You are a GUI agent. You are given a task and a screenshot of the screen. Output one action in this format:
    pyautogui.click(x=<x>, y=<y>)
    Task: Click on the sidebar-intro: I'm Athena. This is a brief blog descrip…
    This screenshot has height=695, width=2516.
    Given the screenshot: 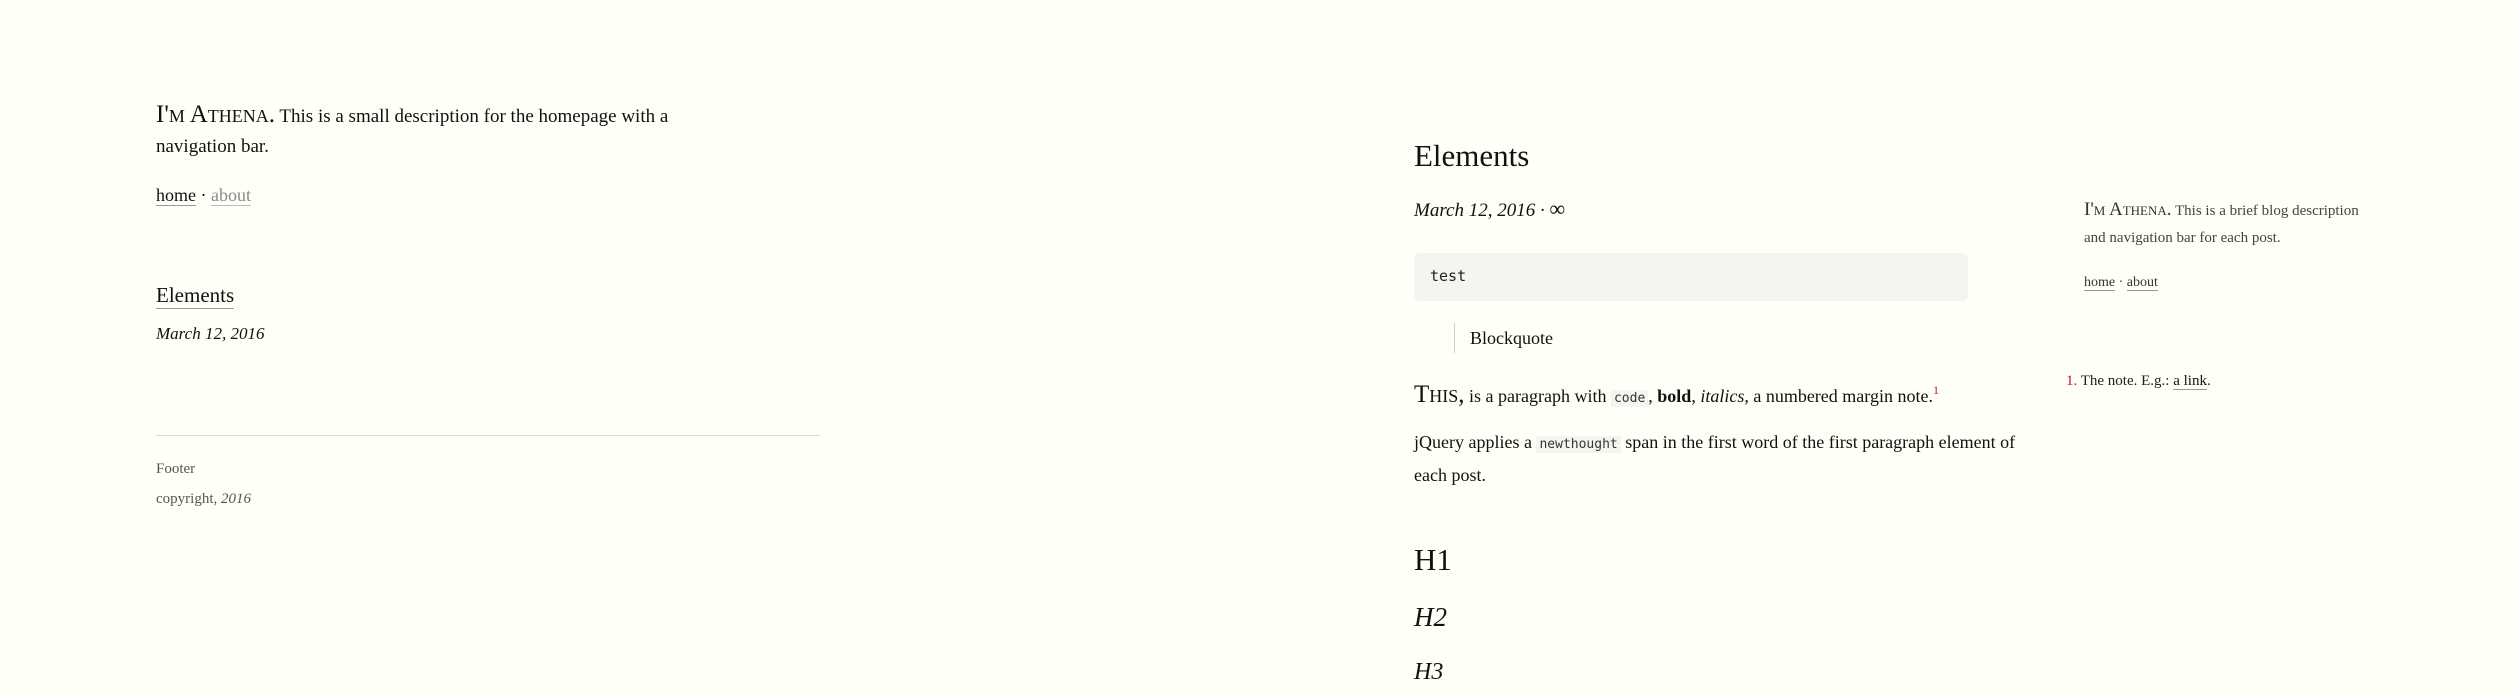 What is the action you would take?
    pyautogui.click(x=2234, y=224)
    